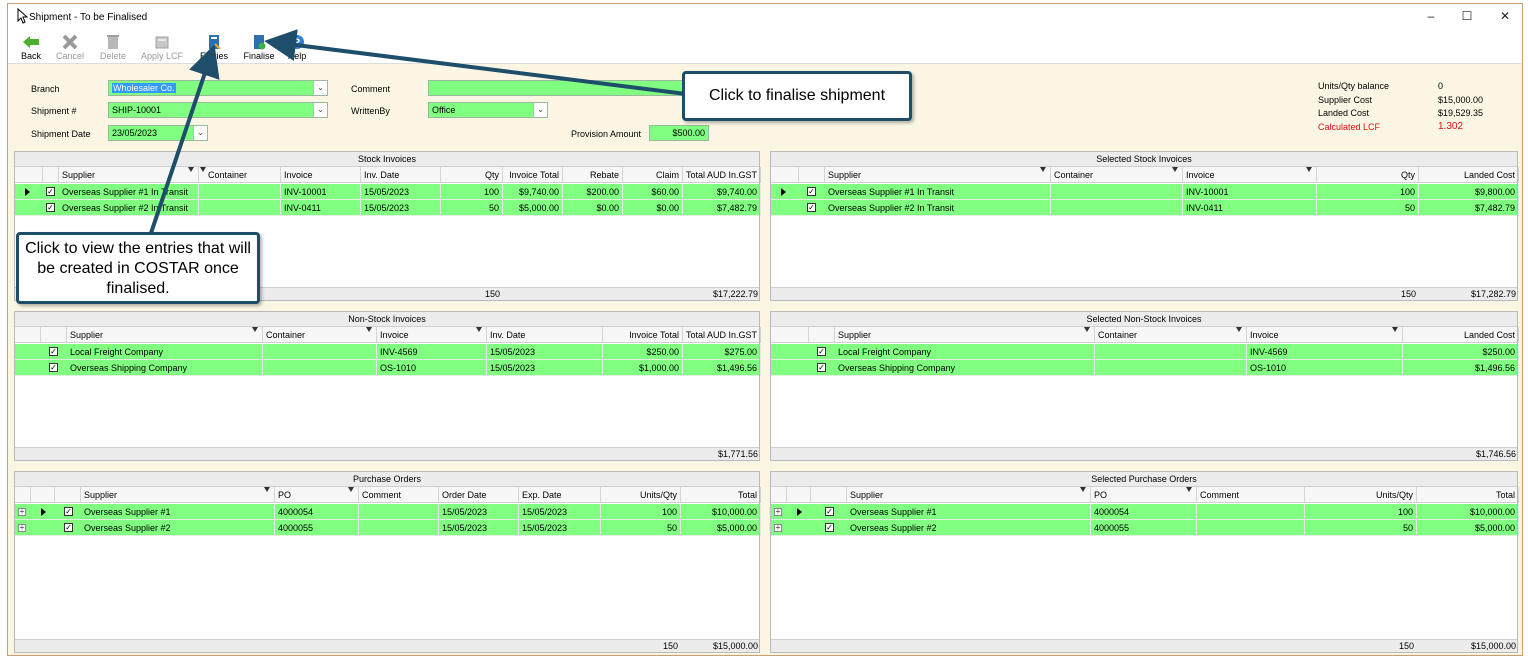  I want to click on entries-arrow, so click(184, 140).